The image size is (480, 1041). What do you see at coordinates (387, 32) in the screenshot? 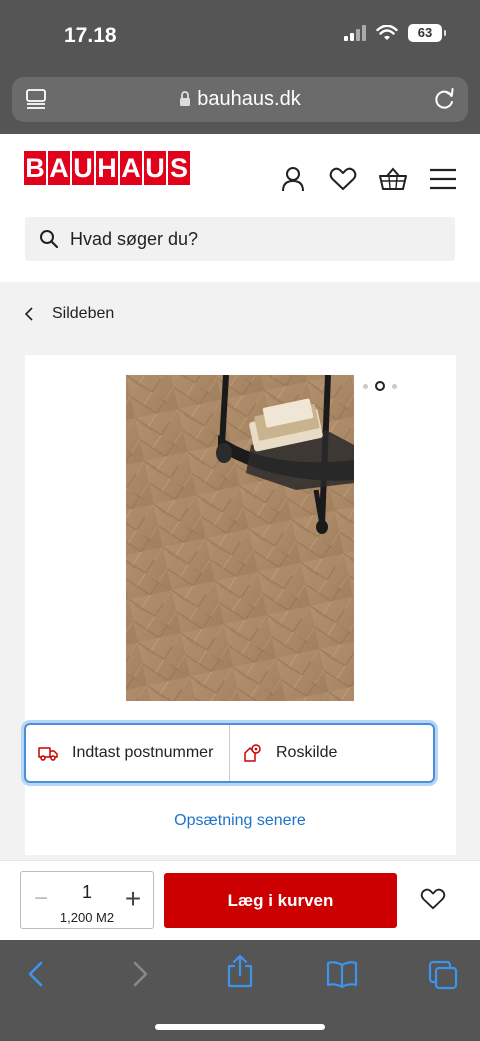
I see `wifi-icon` at bounding box center [387, 32].